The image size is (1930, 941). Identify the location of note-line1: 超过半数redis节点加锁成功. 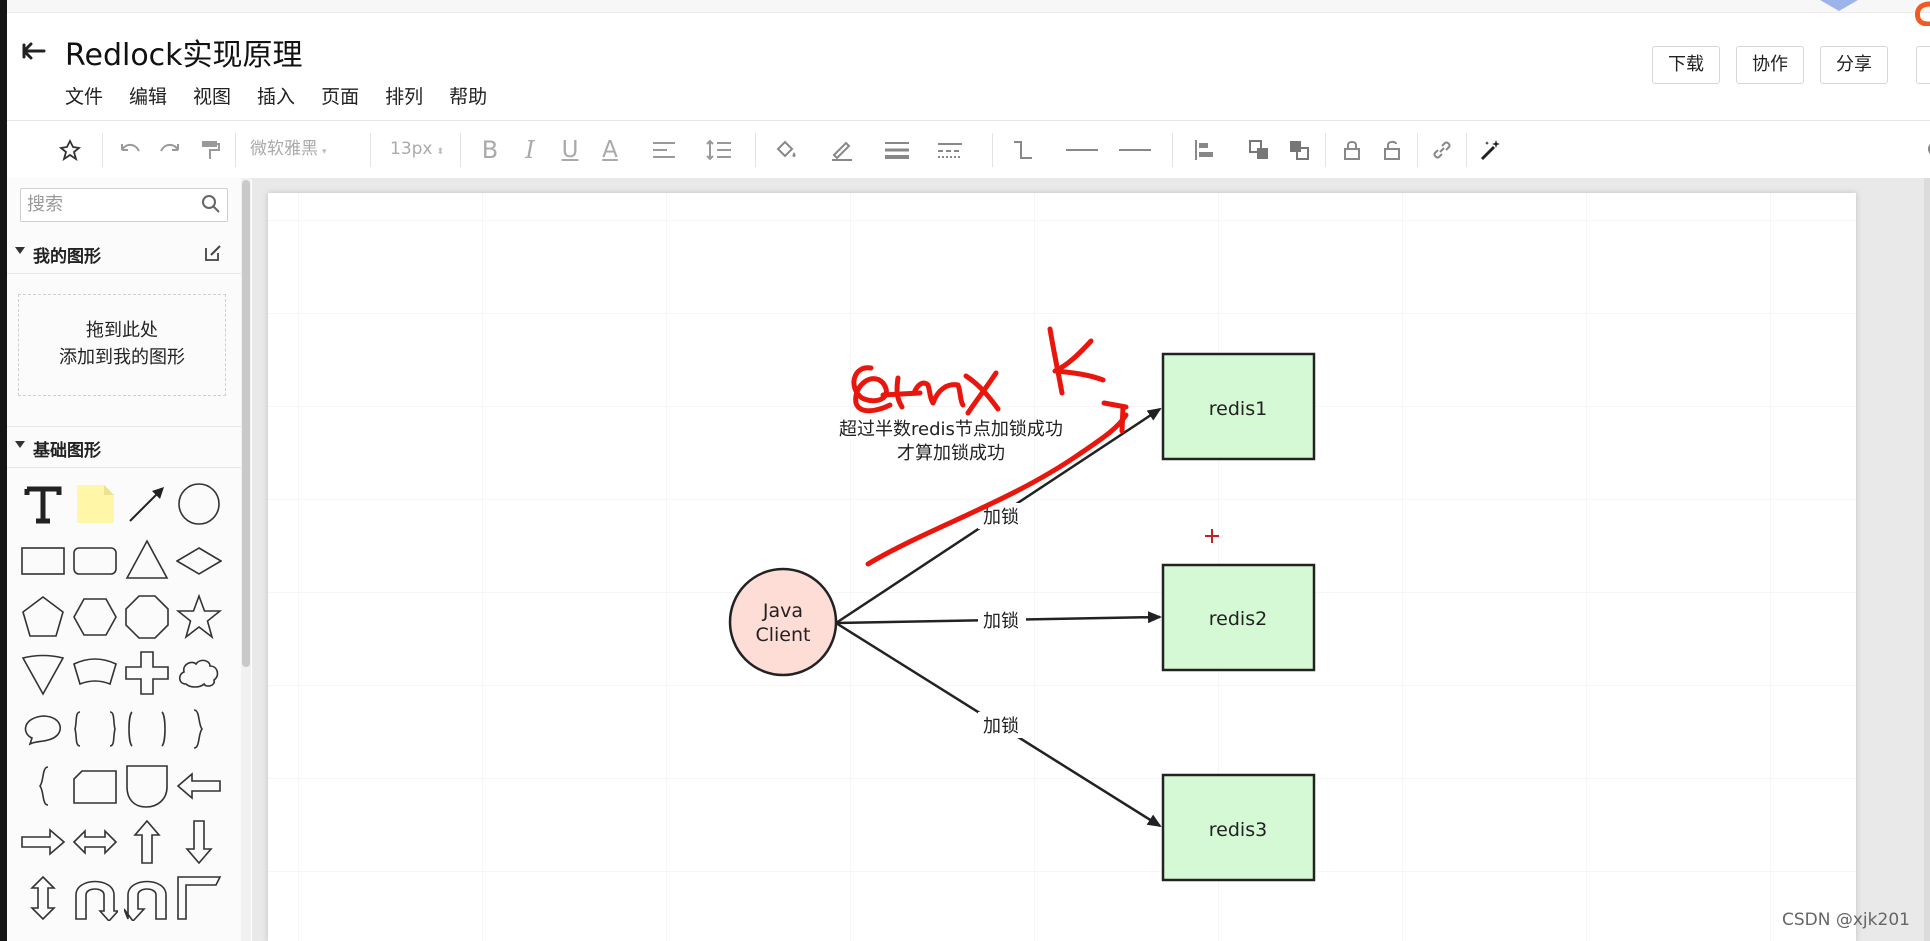
(951, 429).